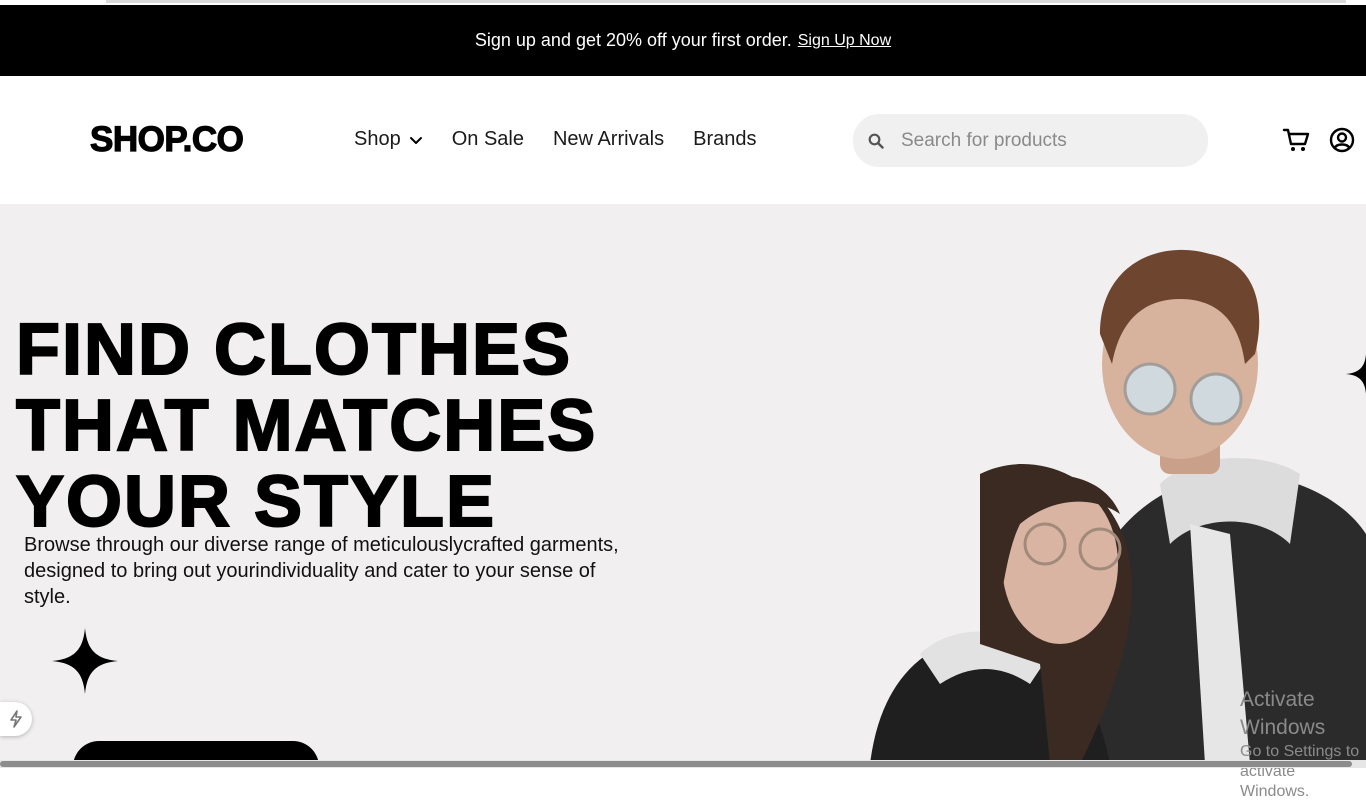  Describe the element at coordinates (306, 426) in the screenshot. I see `hero-title: FIND CLOTHES THAT MATCHES YOUR STYLE` at that location.